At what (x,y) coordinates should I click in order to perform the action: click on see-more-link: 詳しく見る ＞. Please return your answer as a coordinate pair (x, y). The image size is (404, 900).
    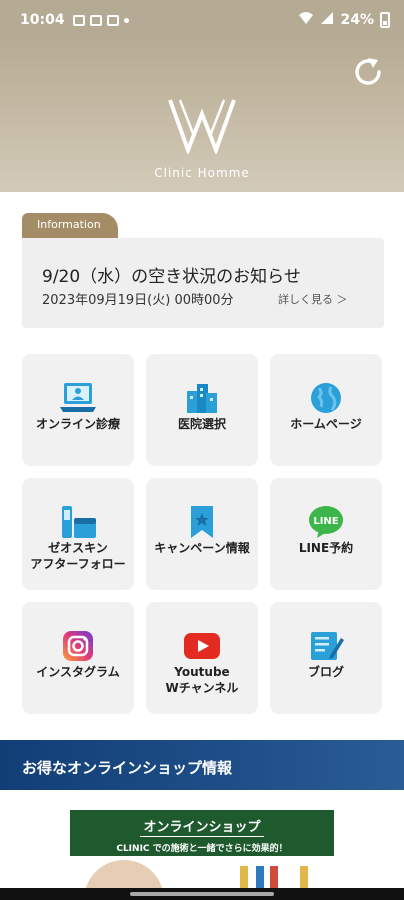
    Looking at the image, I should click on (313, 299).